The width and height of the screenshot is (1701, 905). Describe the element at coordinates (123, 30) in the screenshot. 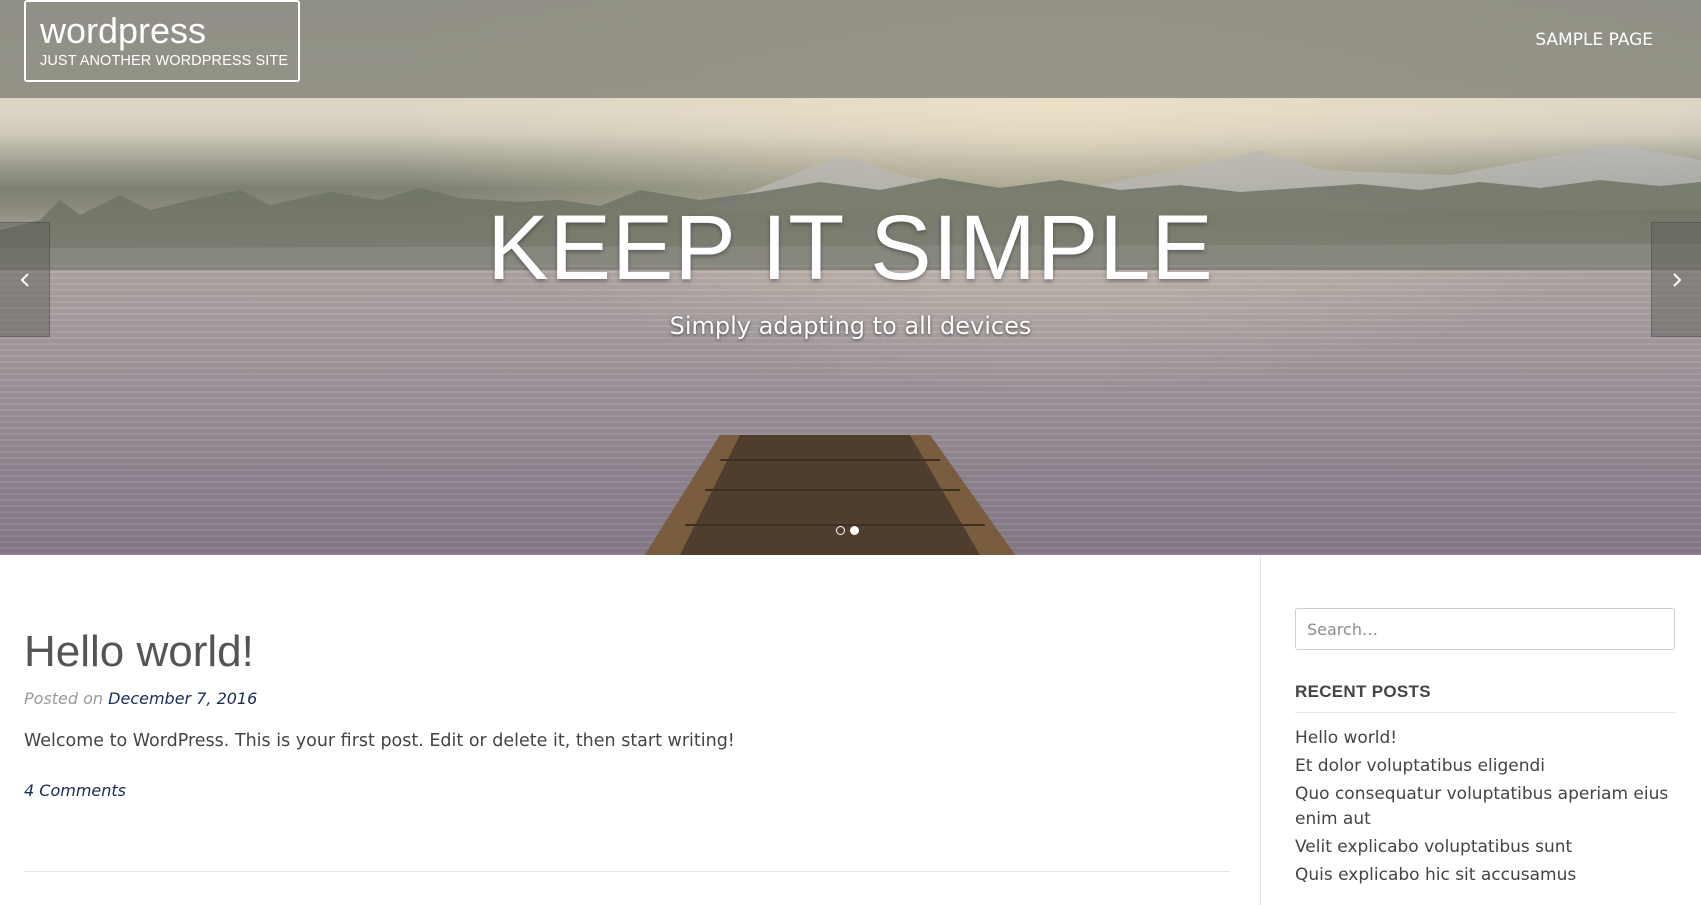

I see `site-title: wordpress` at that location.